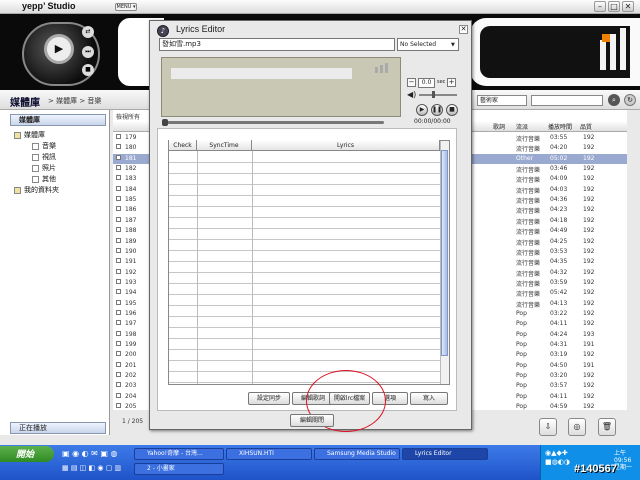 This screenshot has height=480, width=640. Describe the element at coordinates (44, 146) in the screenshot. I see `sidebar-item-music: 音樂` at that location.